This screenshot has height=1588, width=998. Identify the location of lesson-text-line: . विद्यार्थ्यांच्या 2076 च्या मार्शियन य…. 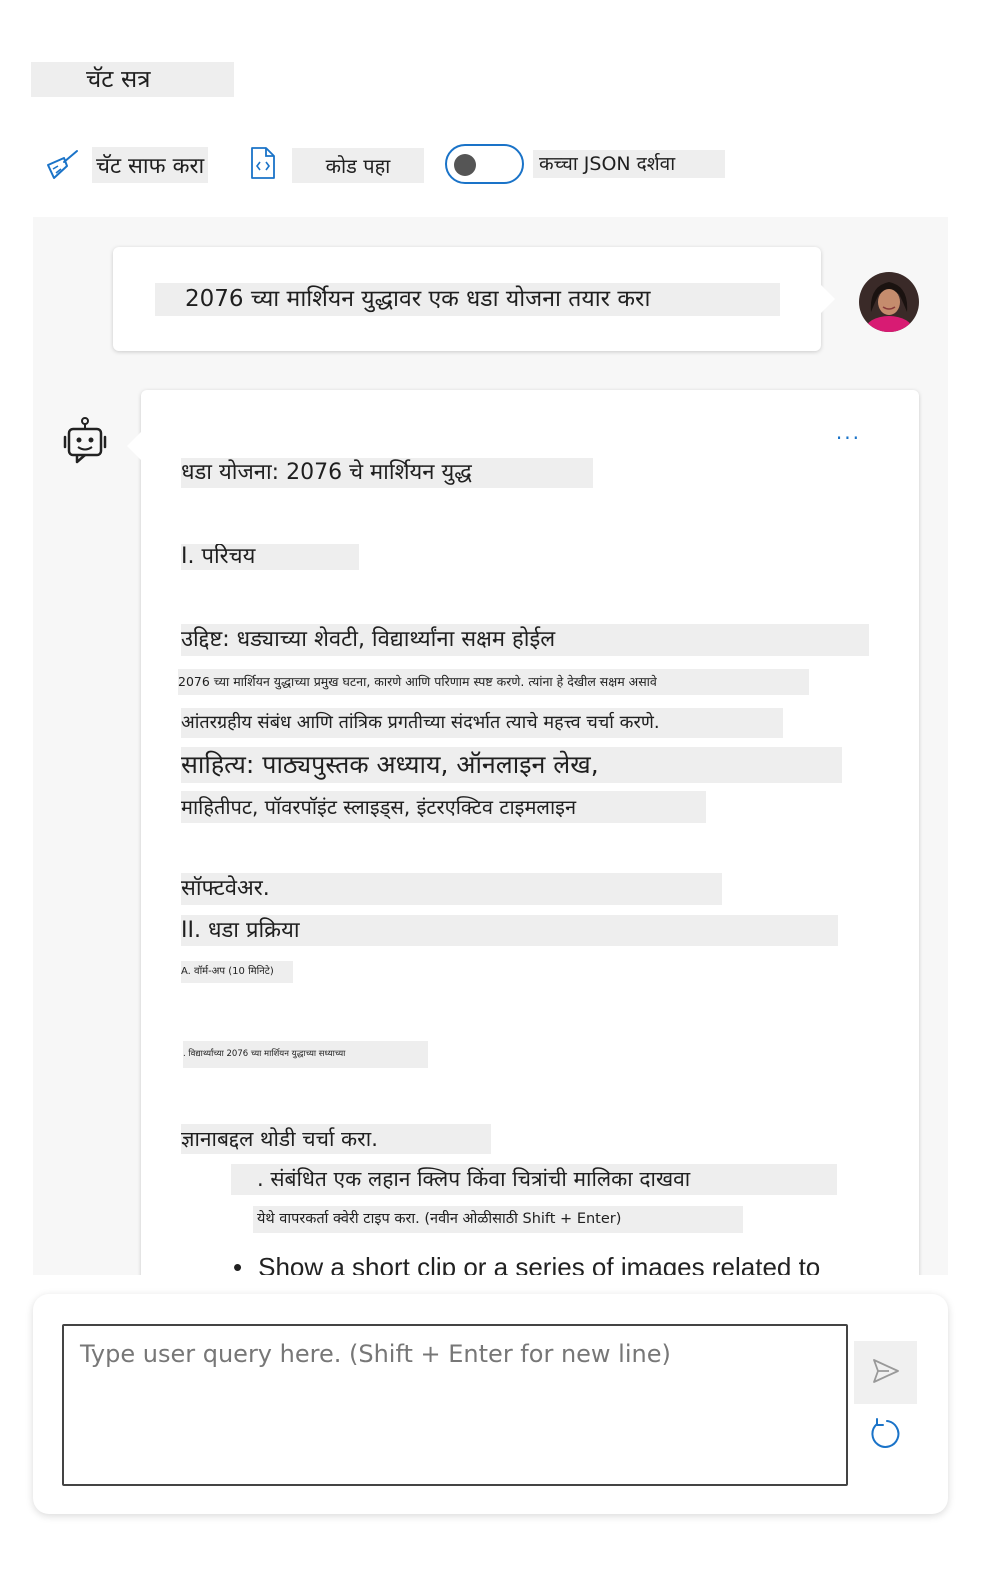
(305, 1054).